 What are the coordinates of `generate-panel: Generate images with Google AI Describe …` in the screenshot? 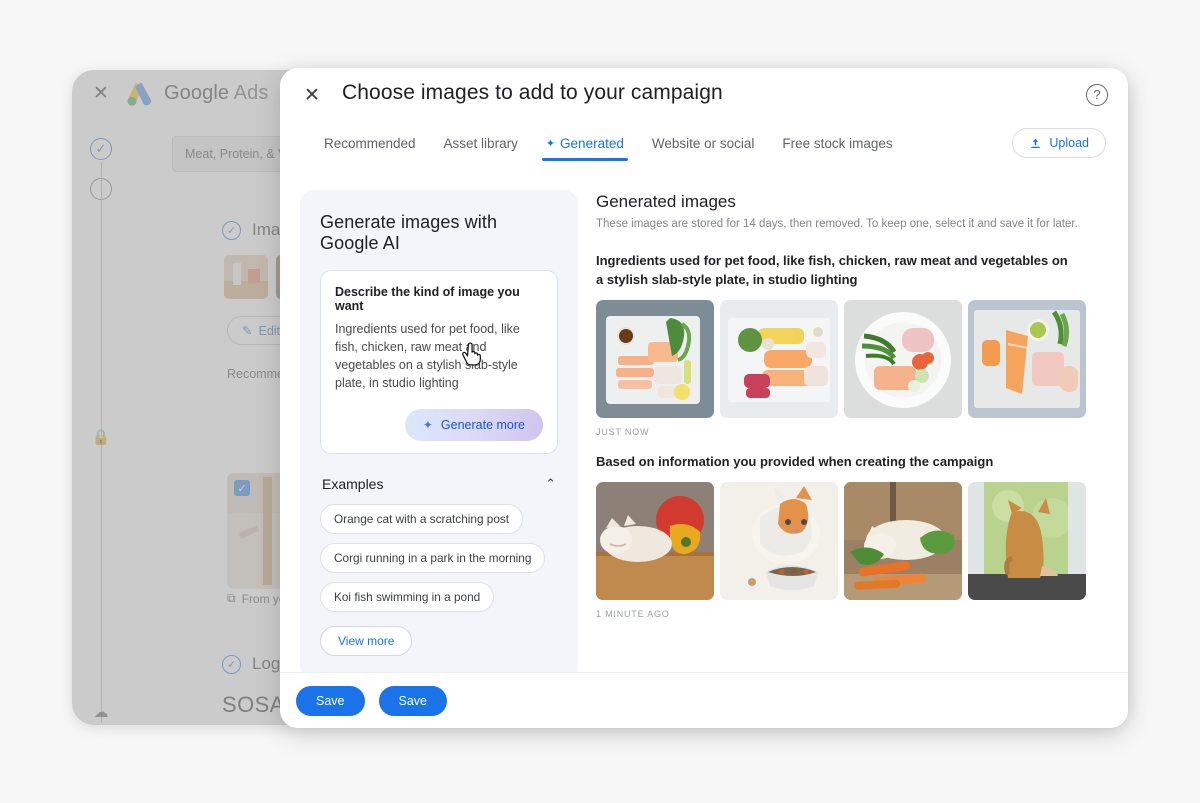 It's located at (439, 435).